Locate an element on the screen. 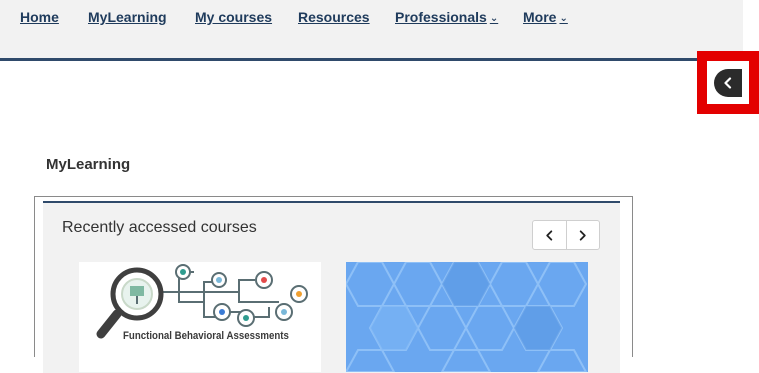 The image size is (759, 373). nav-my-courses-link: My courses is located at coordinates (233, 17).